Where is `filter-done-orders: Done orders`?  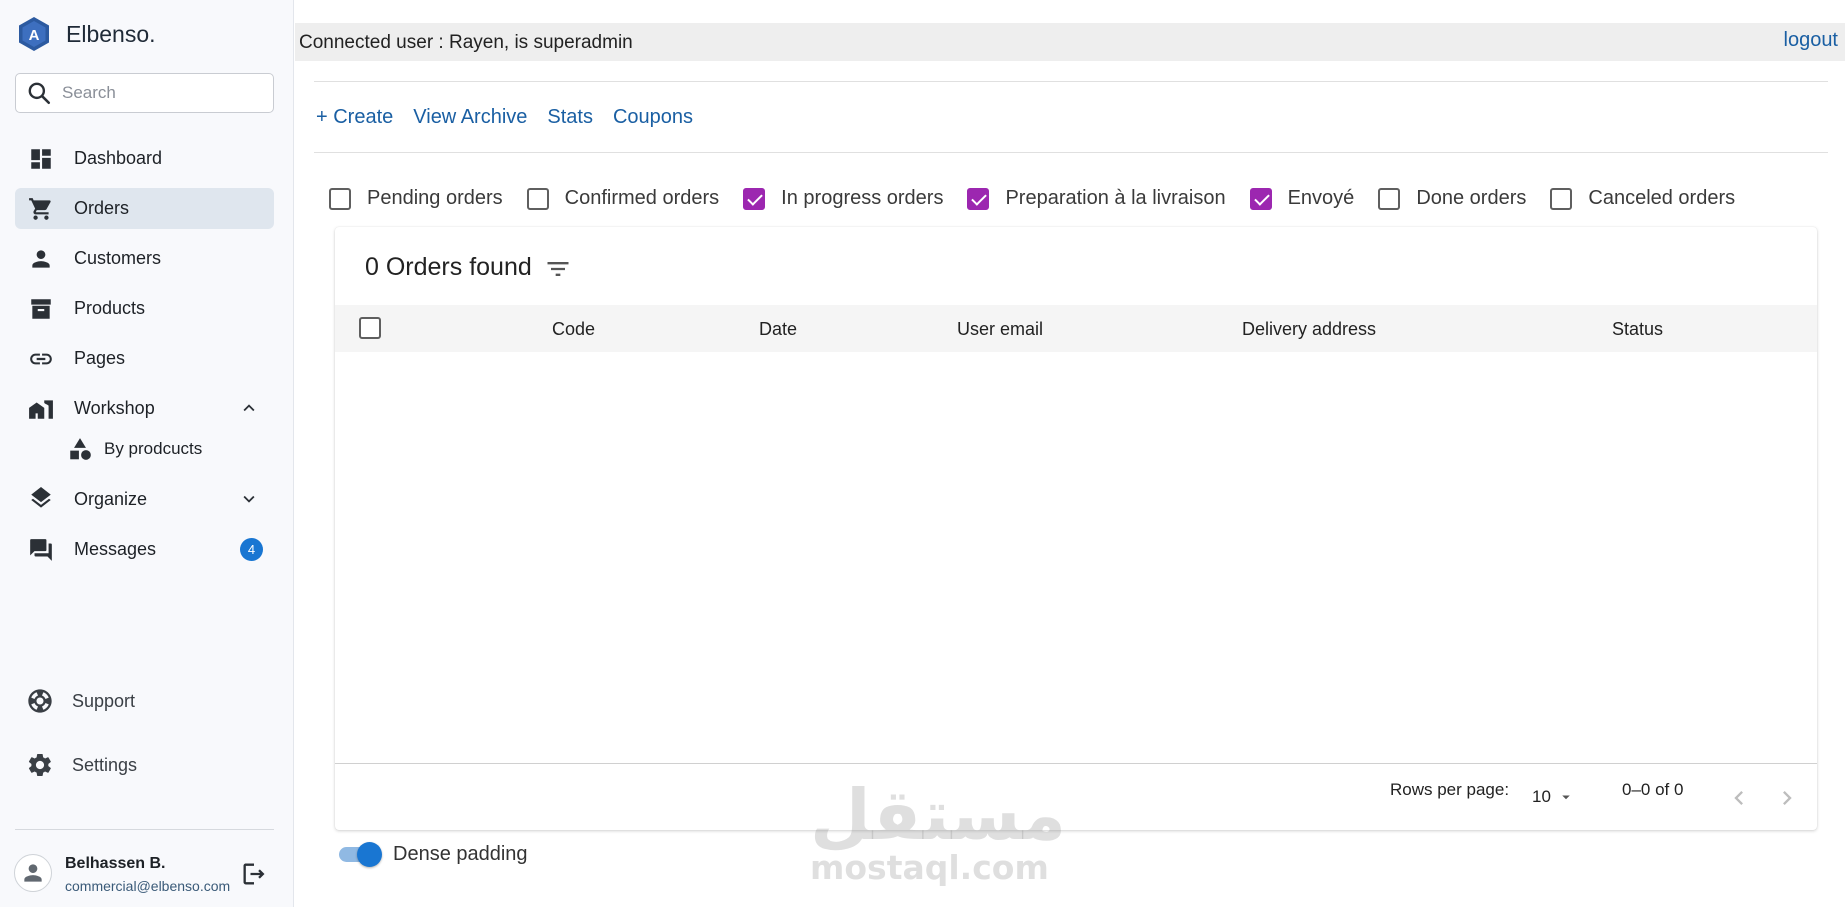 filter-done-orders: Done orders is located at coordinates (1452, 198).